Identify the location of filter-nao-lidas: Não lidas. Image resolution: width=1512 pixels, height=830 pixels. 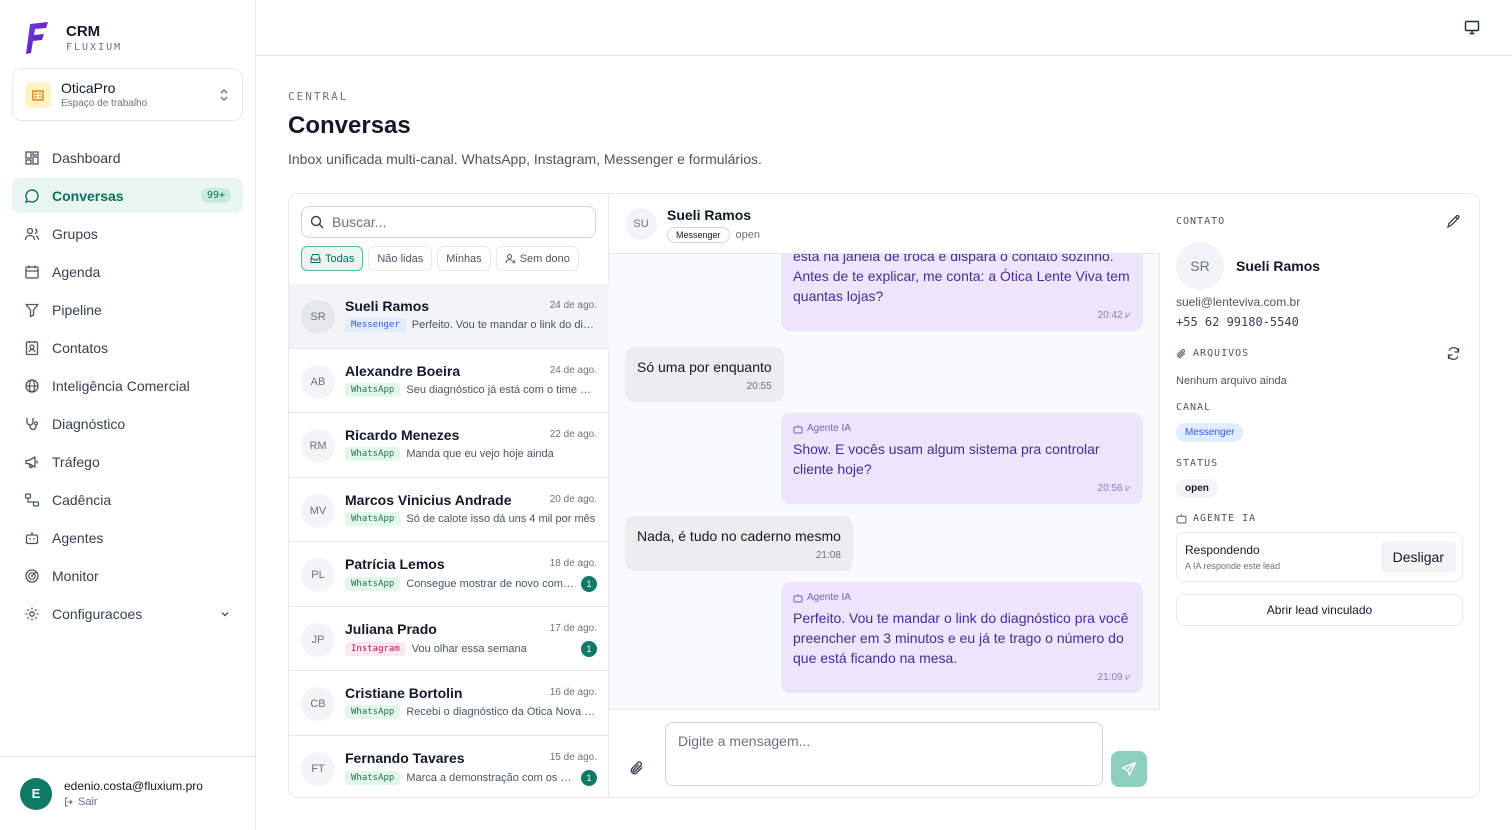
(400, 258).